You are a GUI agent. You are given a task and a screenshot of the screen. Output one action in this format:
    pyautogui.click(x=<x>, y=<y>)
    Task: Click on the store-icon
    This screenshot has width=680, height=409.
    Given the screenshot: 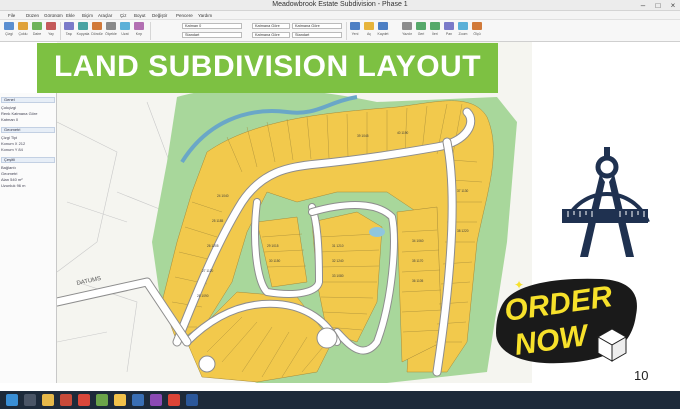 What is the action you would take?
    pyautogui.click(x=138, y=400)
    